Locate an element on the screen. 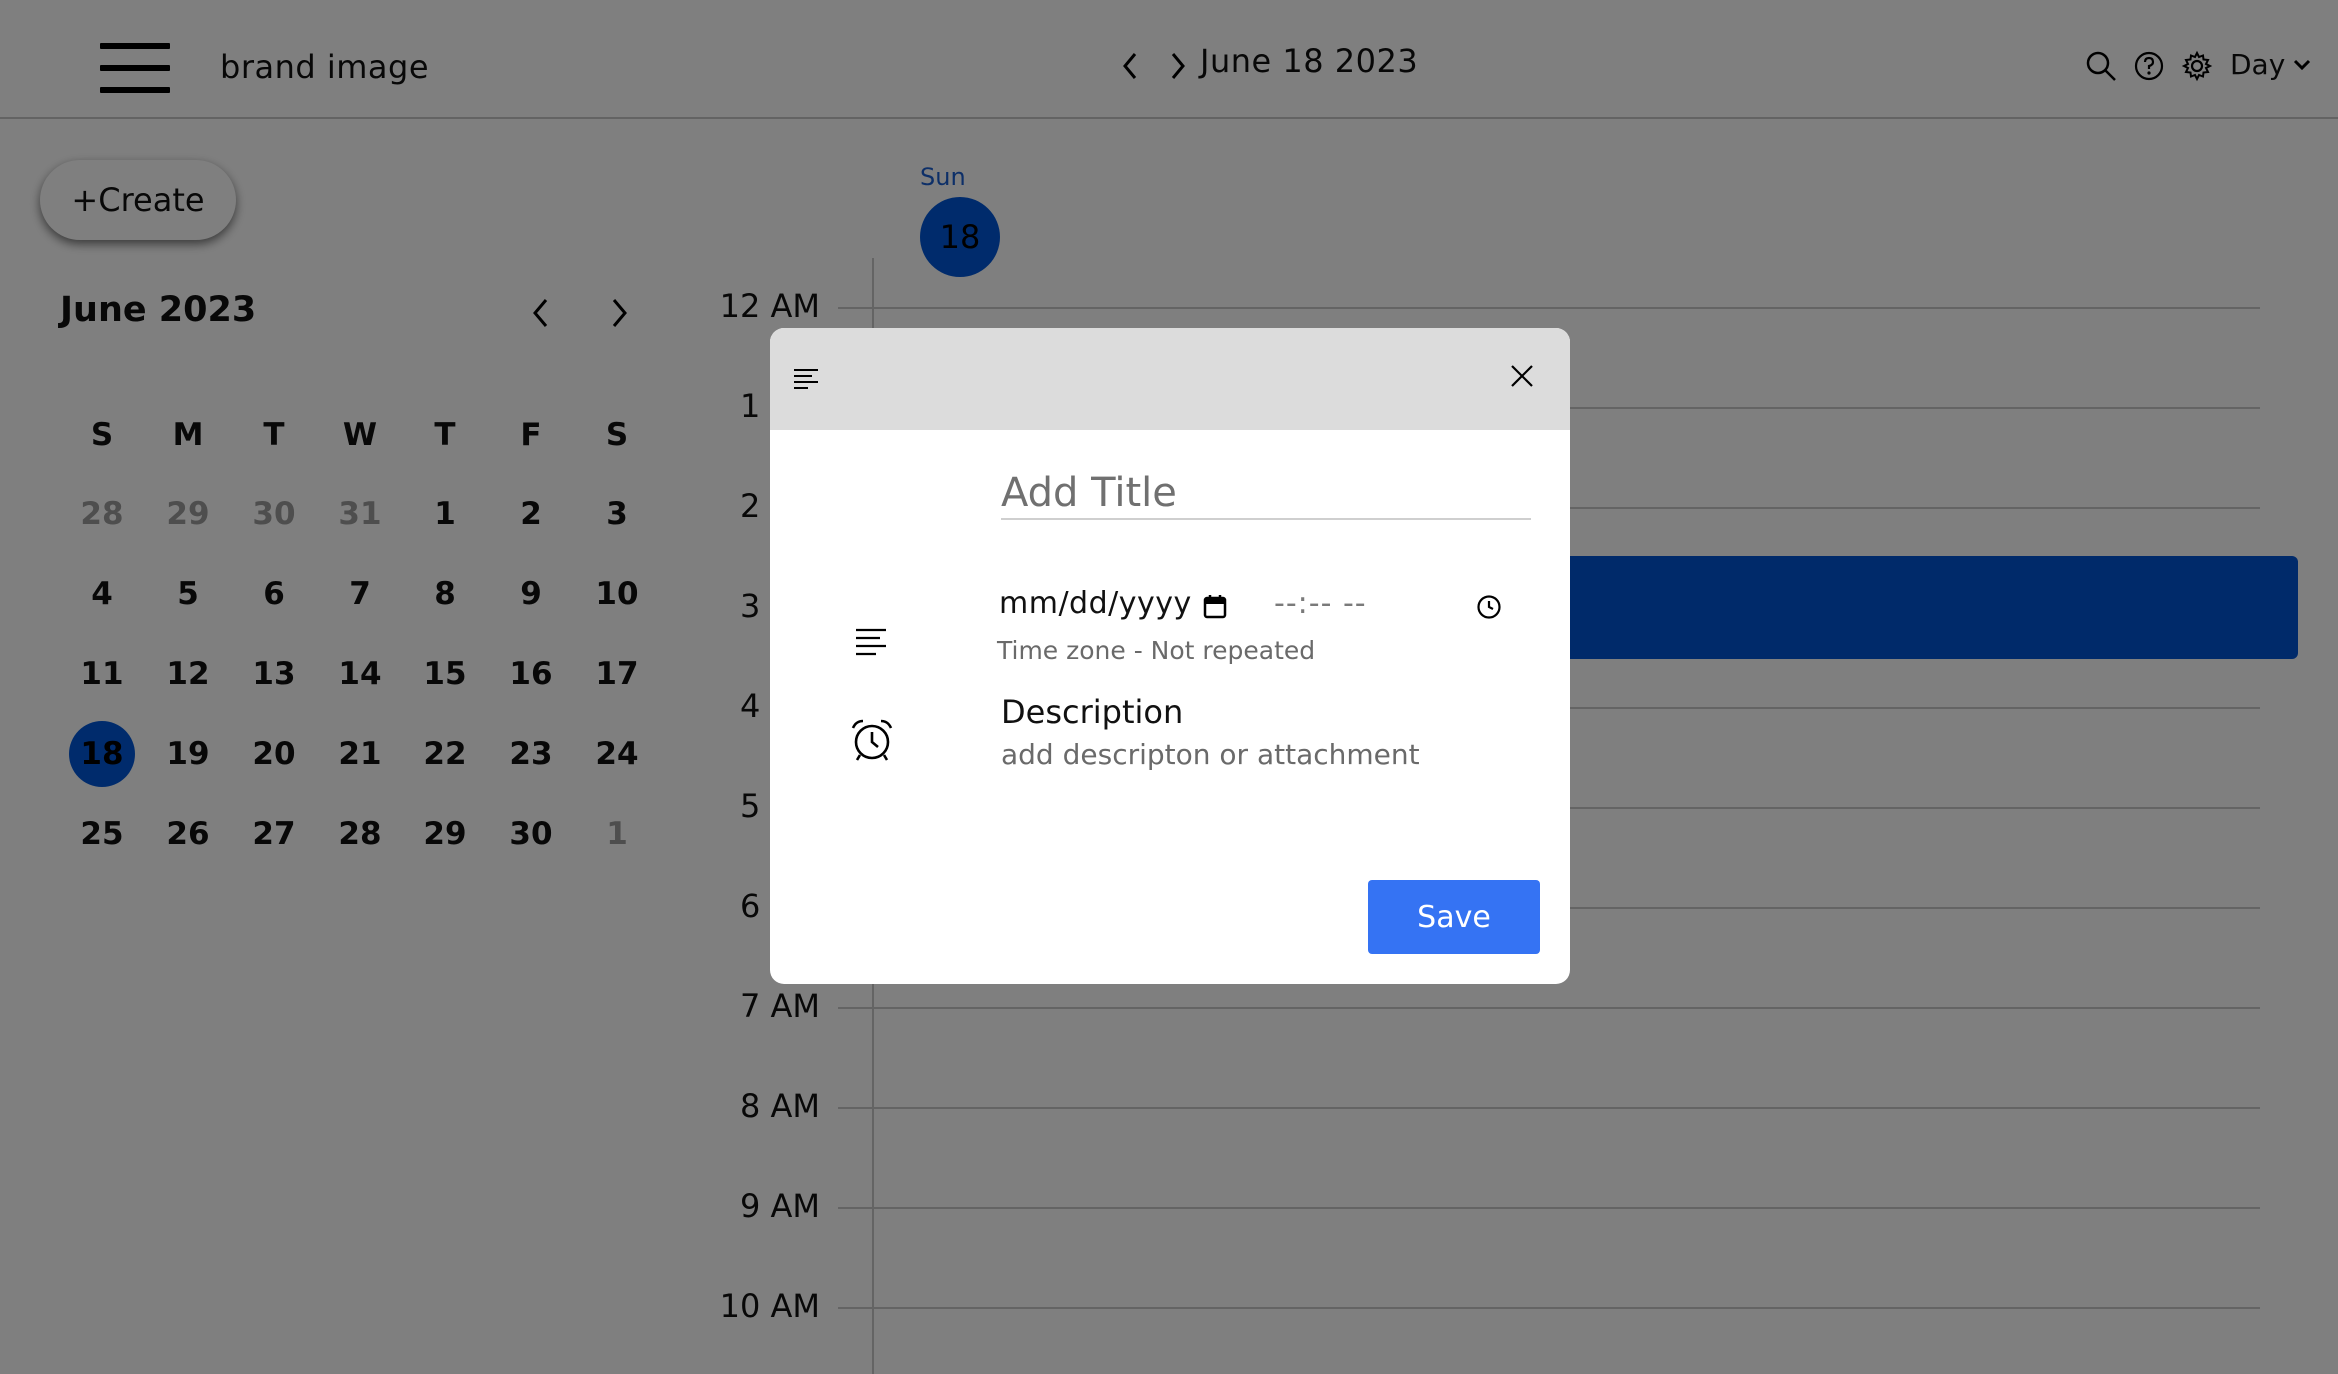  dialog-header is located at coordinates (1170, 379).